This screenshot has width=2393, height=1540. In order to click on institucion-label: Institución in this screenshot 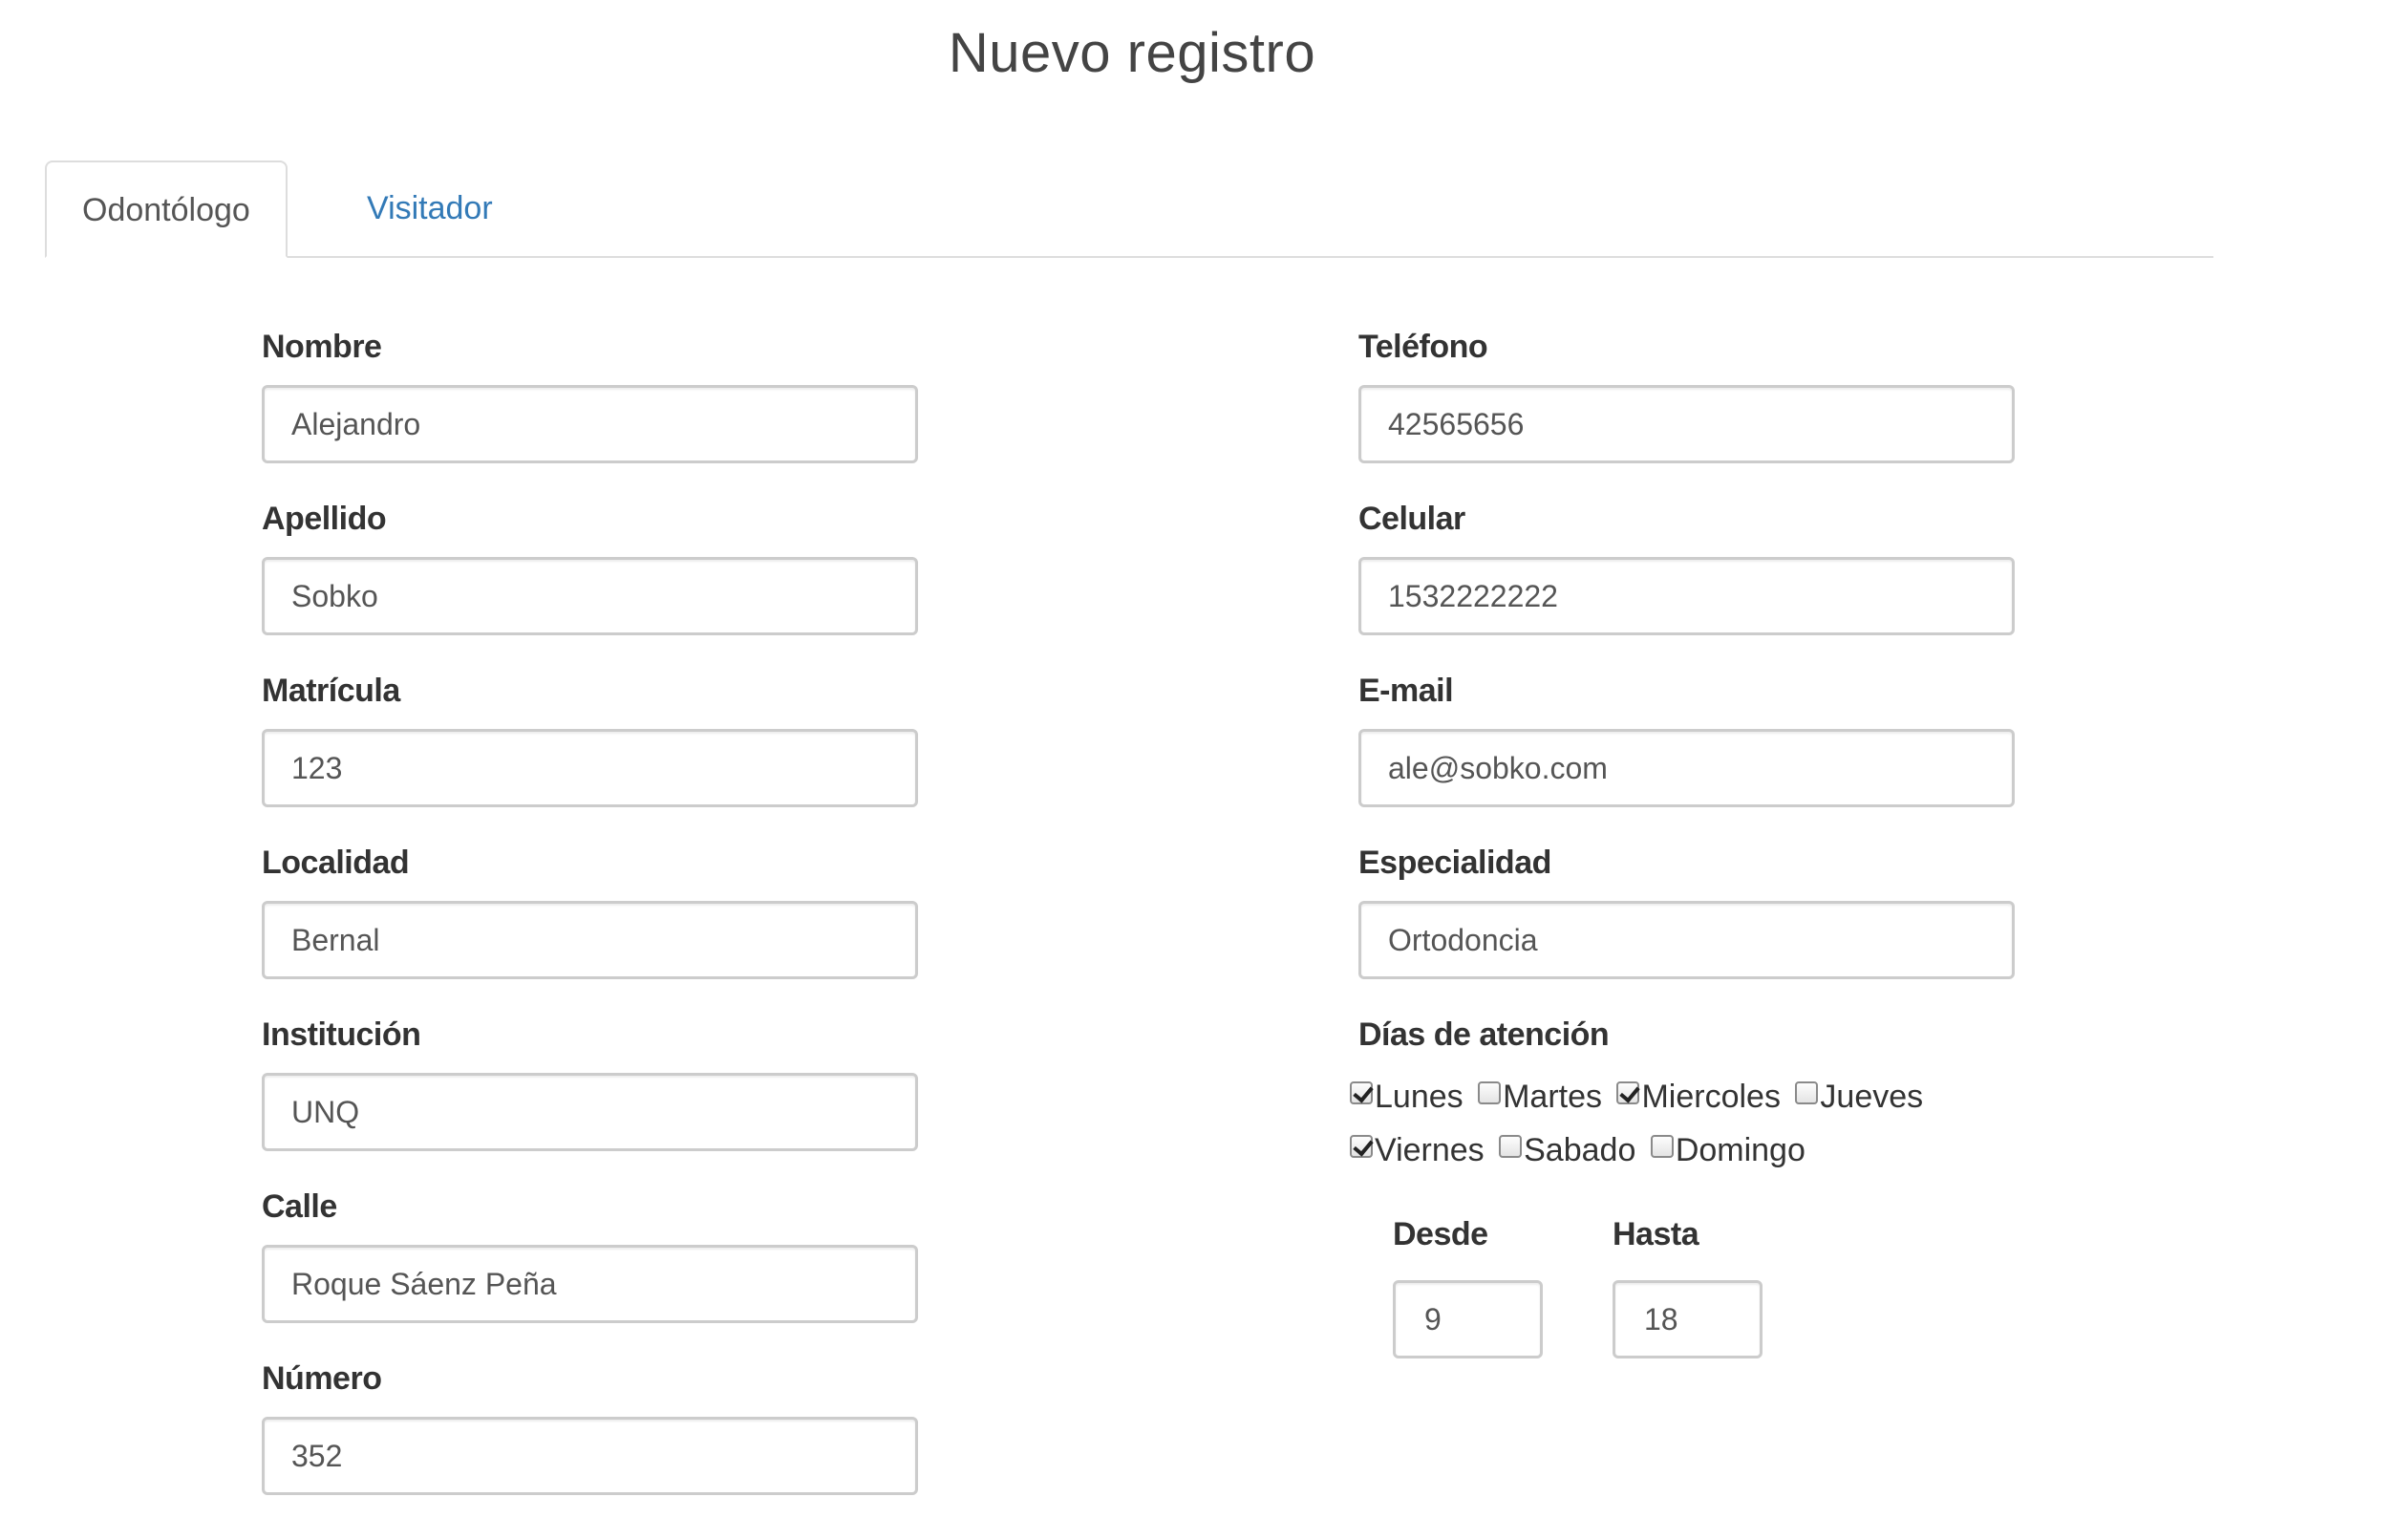, I will do `click(342, 1034)`.